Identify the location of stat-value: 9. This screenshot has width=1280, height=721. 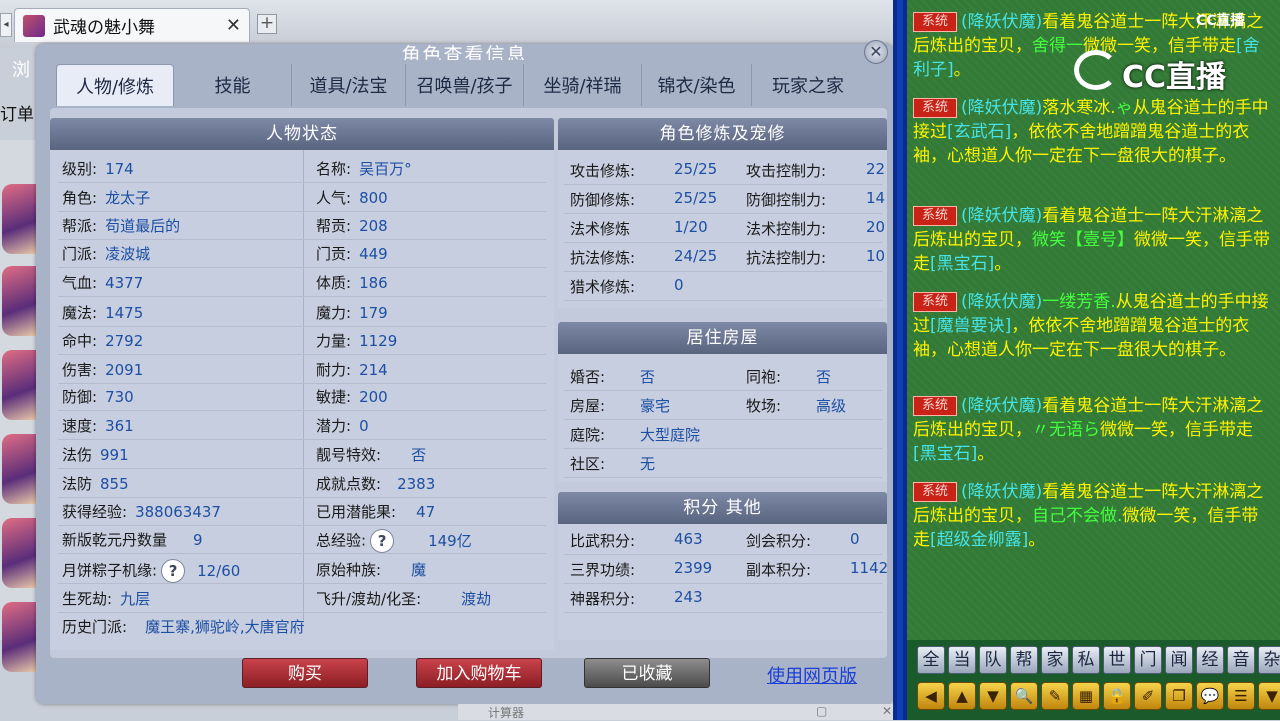
(198, 540).